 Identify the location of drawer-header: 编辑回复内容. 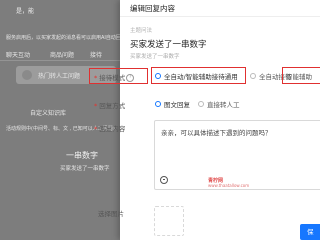
(220, 8).